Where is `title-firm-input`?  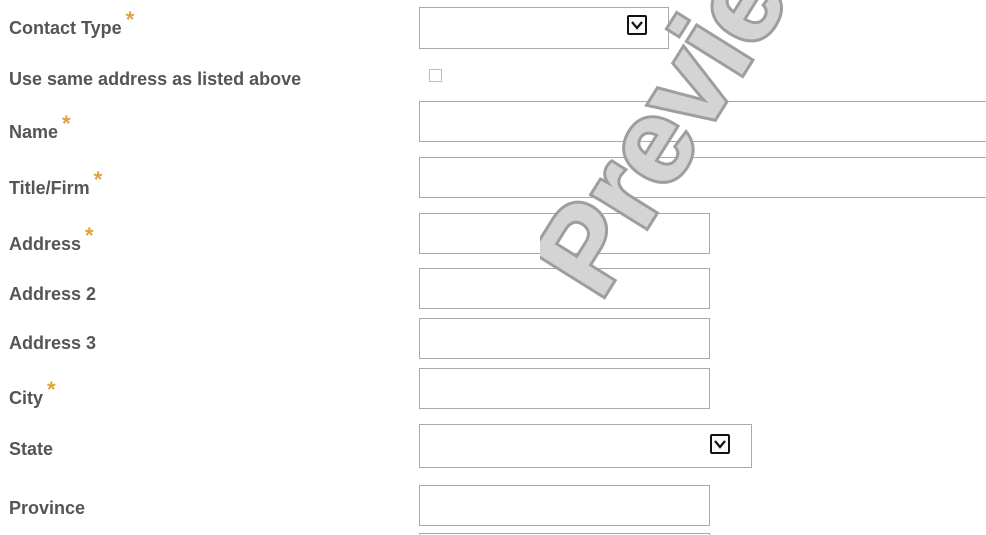
title-firm-input is located at coordinates (702, 177).